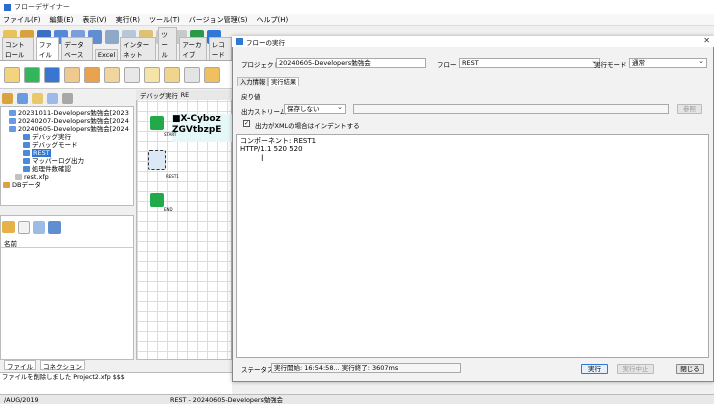 This screenshot has height=404, width=714. I want to click on flow-select: REST, so click(529, 63).